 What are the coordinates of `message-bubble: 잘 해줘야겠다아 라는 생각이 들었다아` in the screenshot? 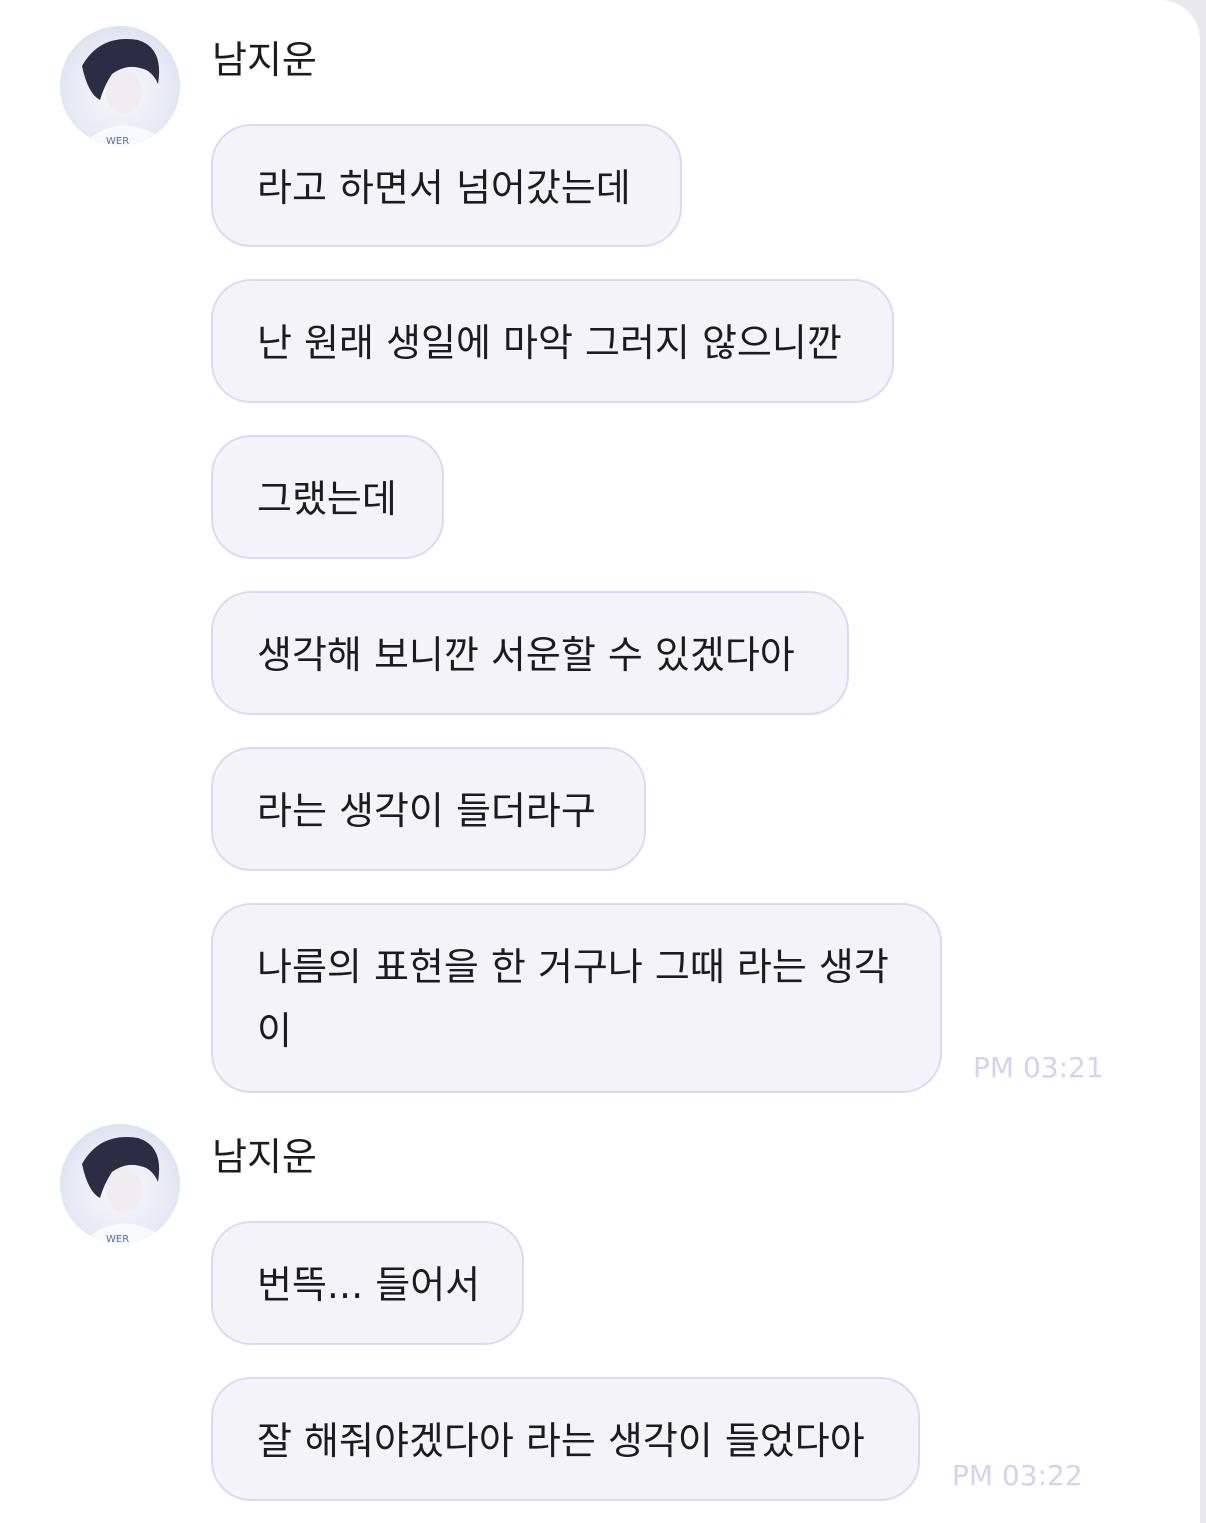 It's located at (565, 1439).